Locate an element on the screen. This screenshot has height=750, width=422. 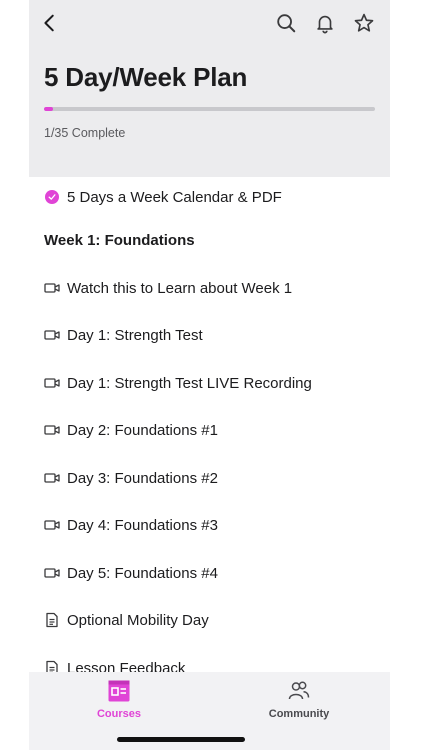
document-icon is located at coordinates (52, 620).